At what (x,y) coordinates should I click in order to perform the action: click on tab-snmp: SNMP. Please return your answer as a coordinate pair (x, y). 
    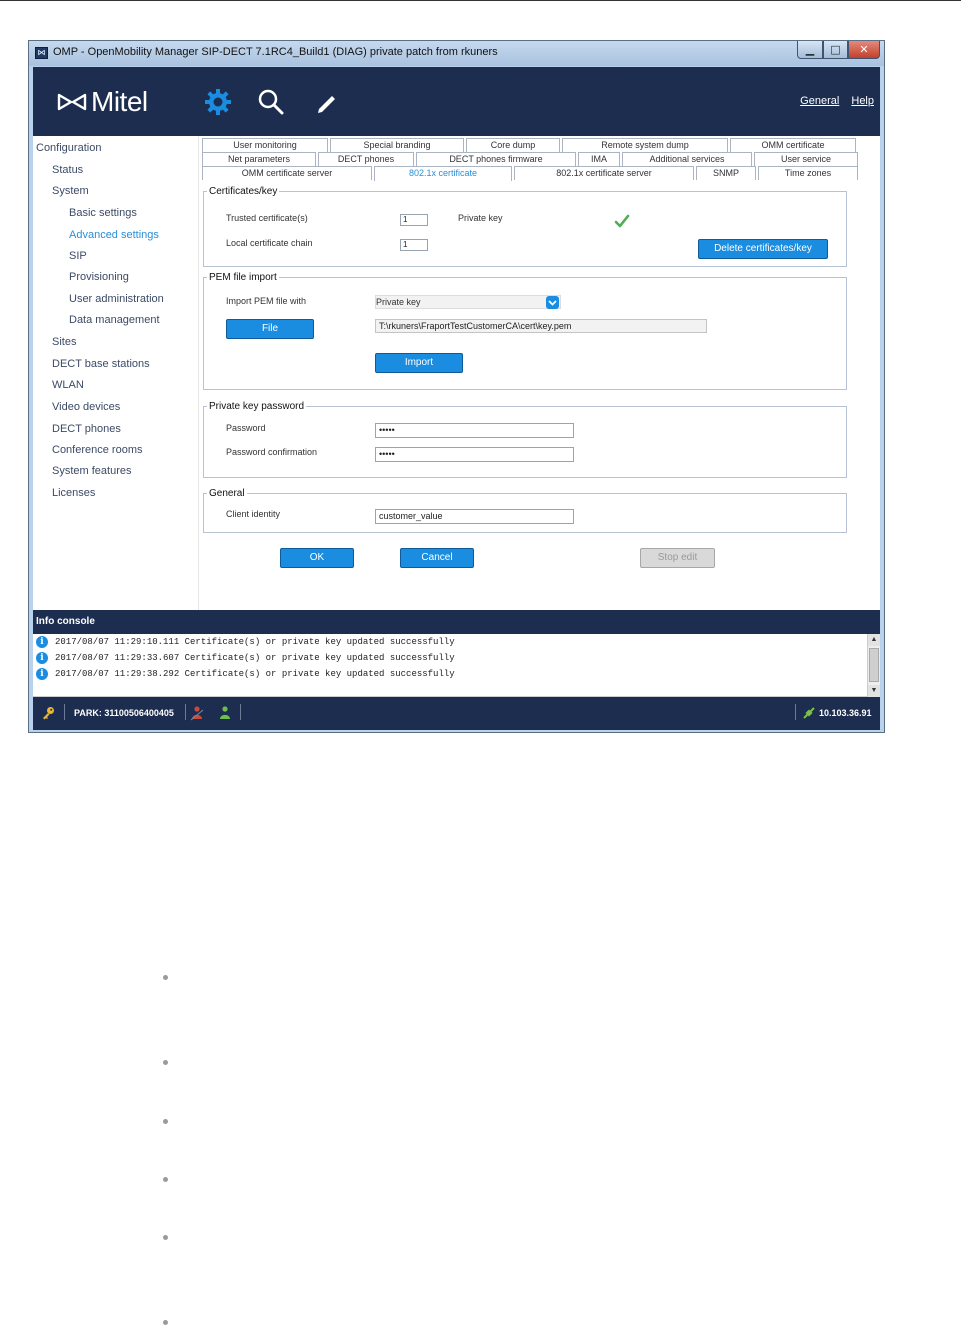
    Looking at the image, I should click on (726, 173).